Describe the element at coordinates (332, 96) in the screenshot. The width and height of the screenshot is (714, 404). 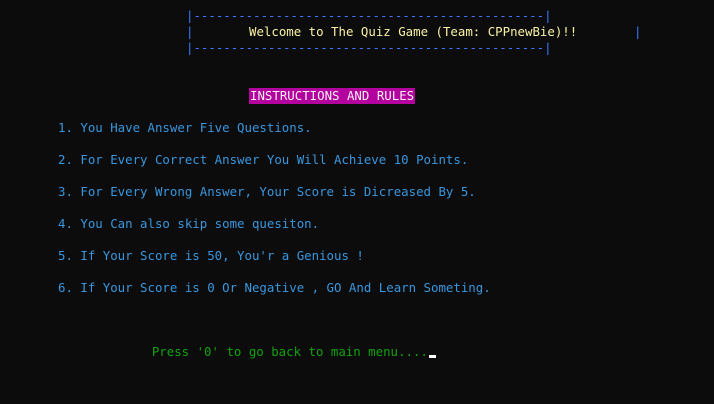
I see `instructions-heading: INSTRUCTIONS AND RULES` at that location.